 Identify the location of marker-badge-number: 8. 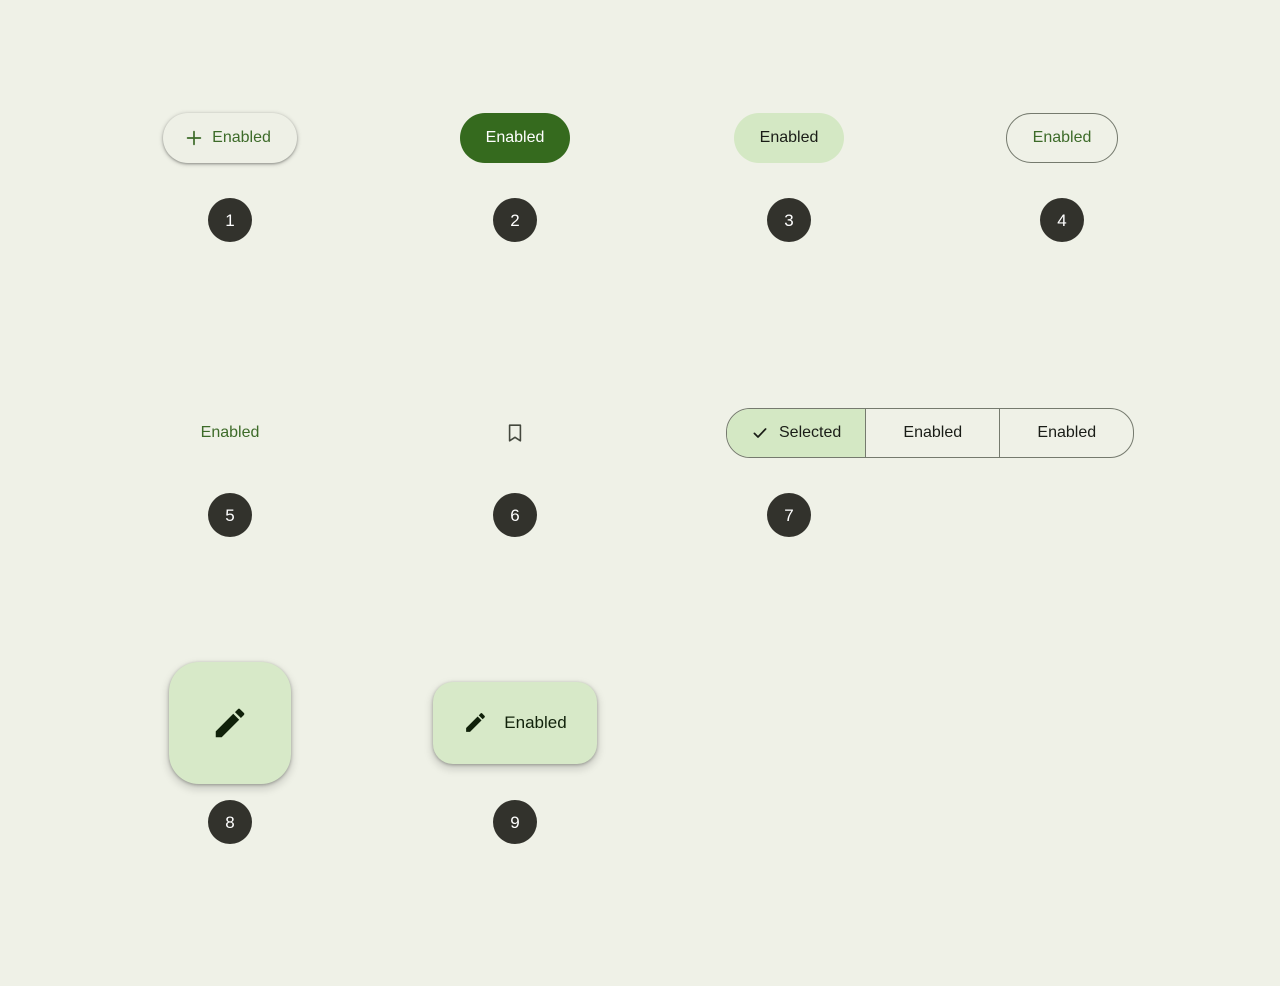
(230, 822).